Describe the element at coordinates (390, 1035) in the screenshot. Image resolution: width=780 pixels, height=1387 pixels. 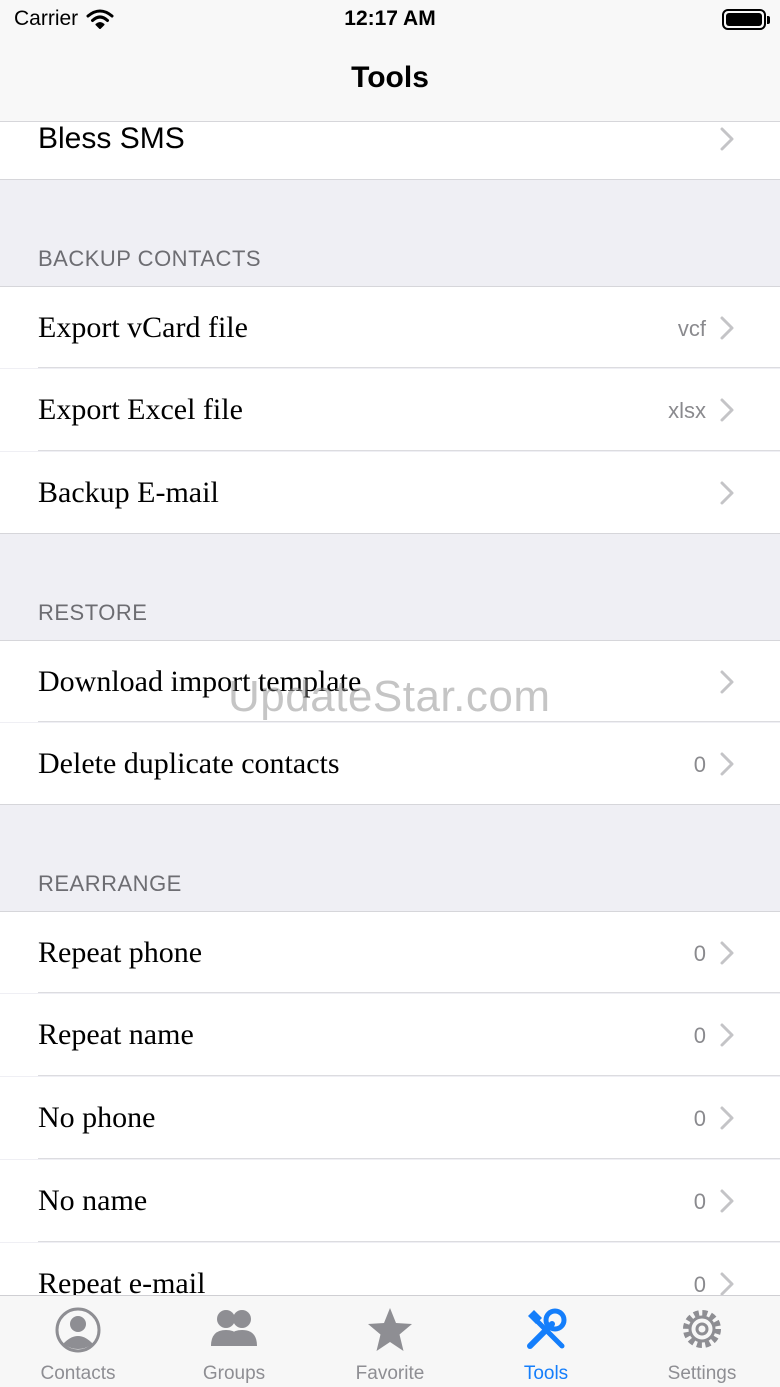
I see `repeat-name-row: Repeat name 0` at that location.